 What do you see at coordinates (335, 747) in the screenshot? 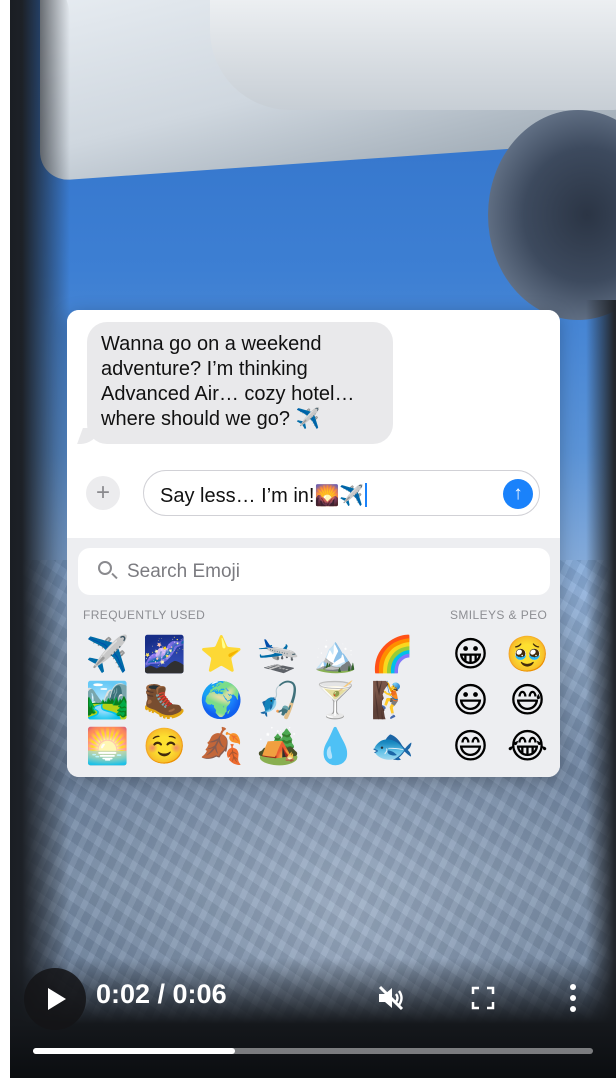
I see `frequent-emoji-key: 💧` at bounding box center [335, 747].